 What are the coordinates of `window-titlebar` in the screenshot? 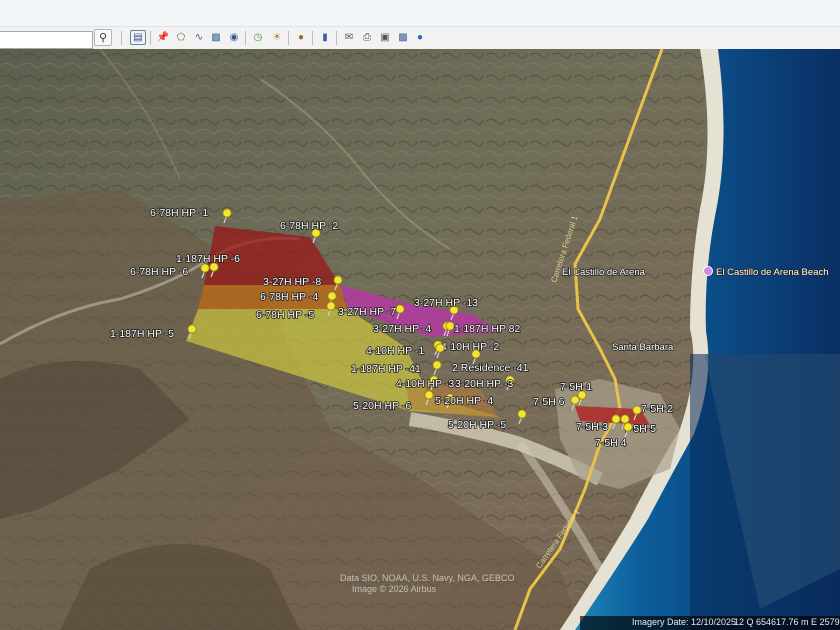 It's located at (420, 13).